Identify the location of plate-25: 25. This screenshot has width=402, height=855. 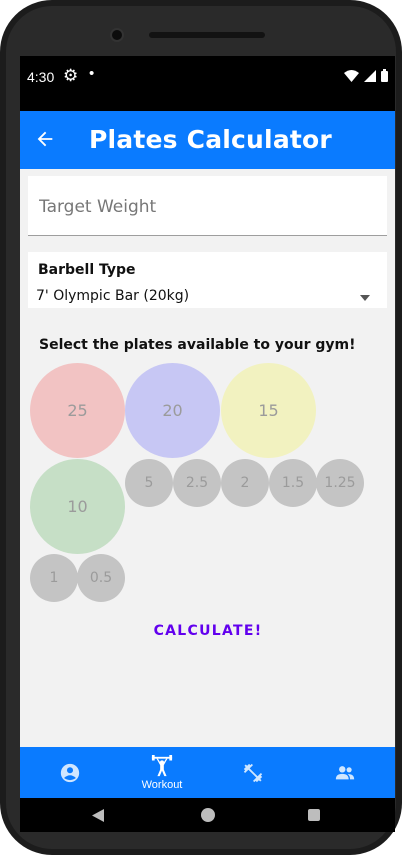
(77, 410).